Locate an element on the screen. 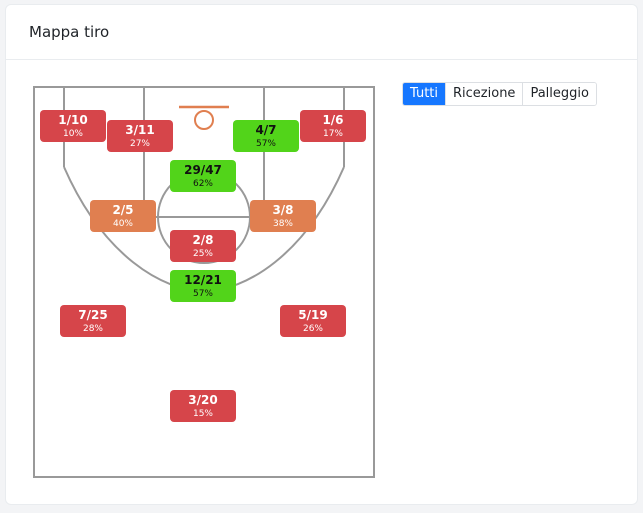 Image resolution: width=643 pixels, height=513 pixels. zone-paint: 29/47 62% is located at coordinates (203, 176).